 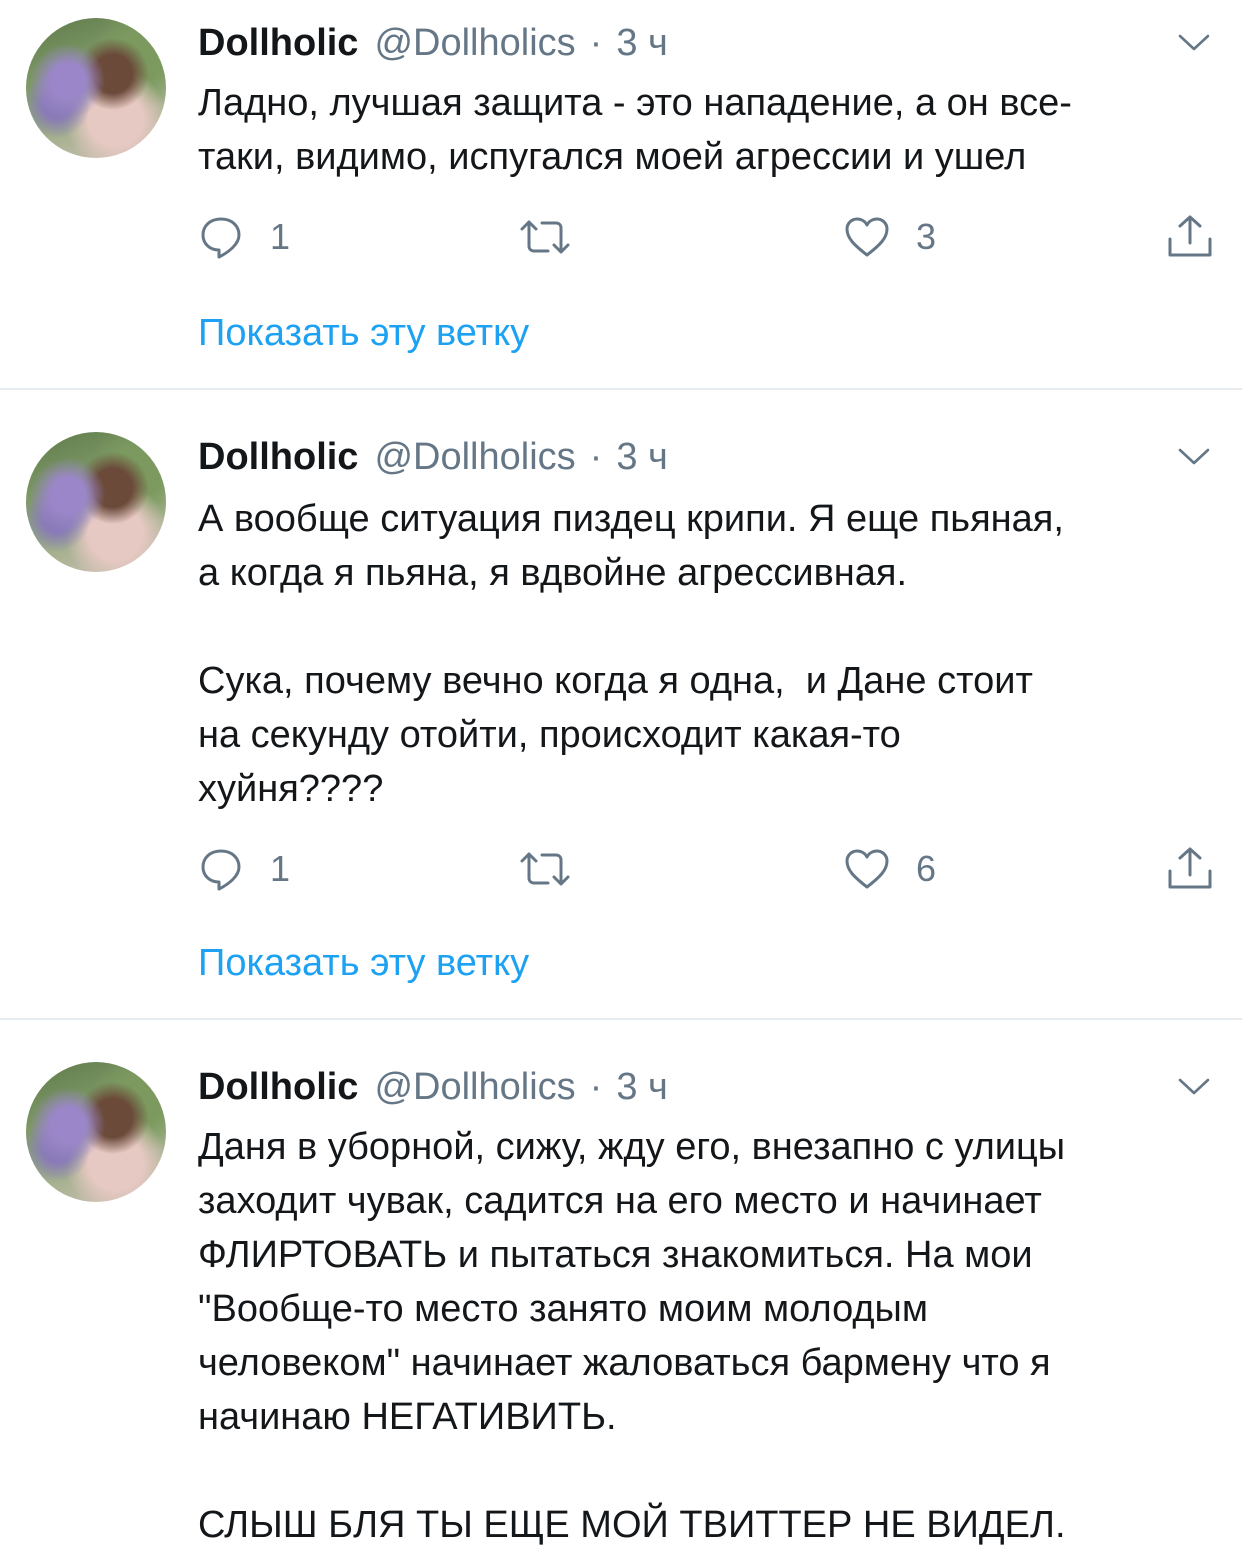 What do you see at coordinates (926, 236) in the screenshot?
I see `like-count: 3` at bounding box center [926, 236].